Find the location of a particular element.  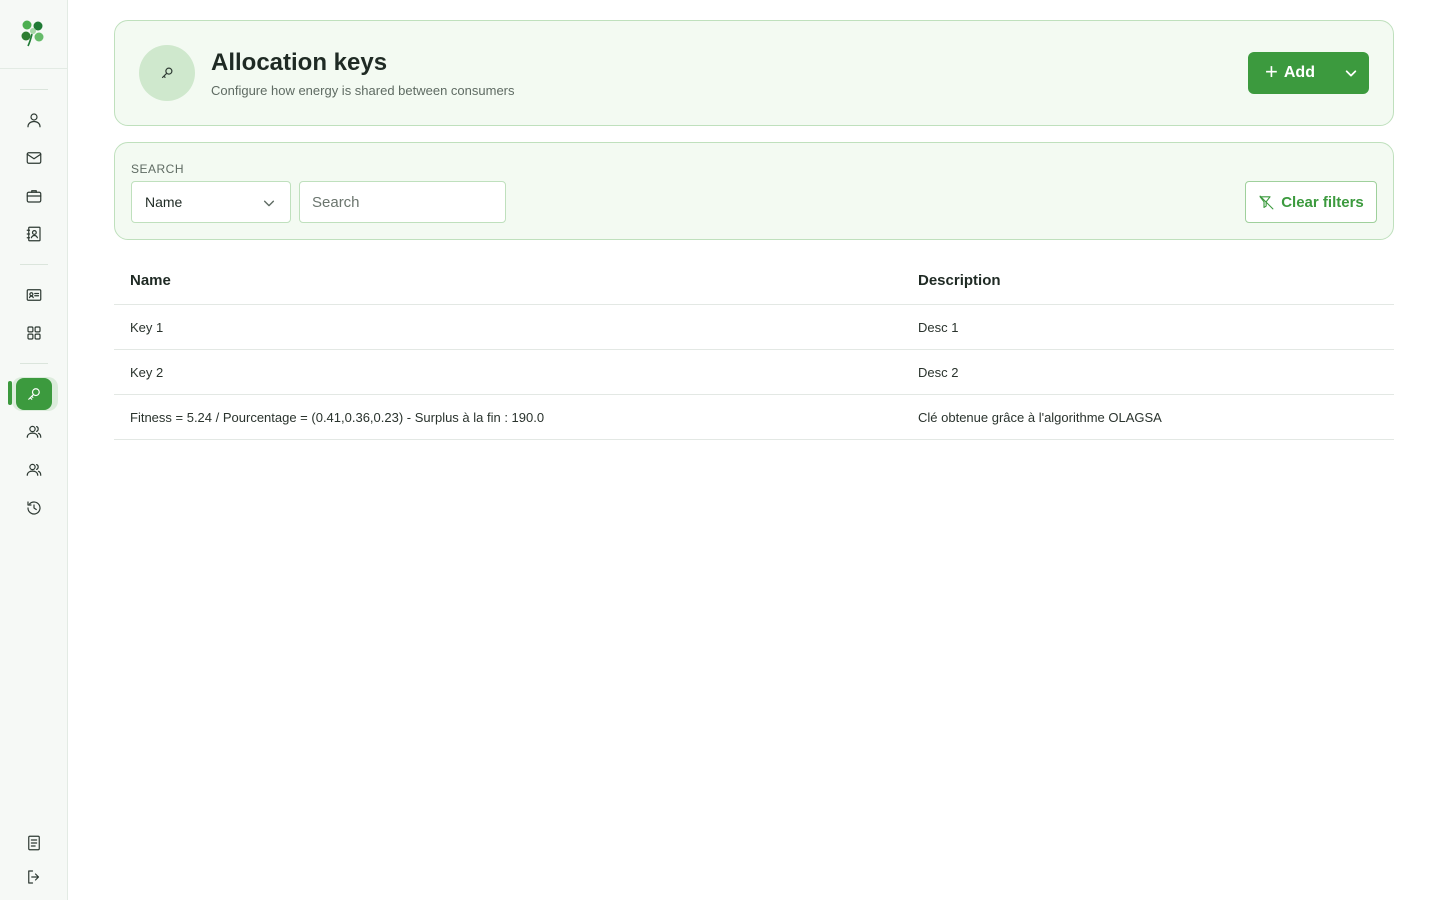

sidebar-item-id-cards is located at coordinates (34, 295).